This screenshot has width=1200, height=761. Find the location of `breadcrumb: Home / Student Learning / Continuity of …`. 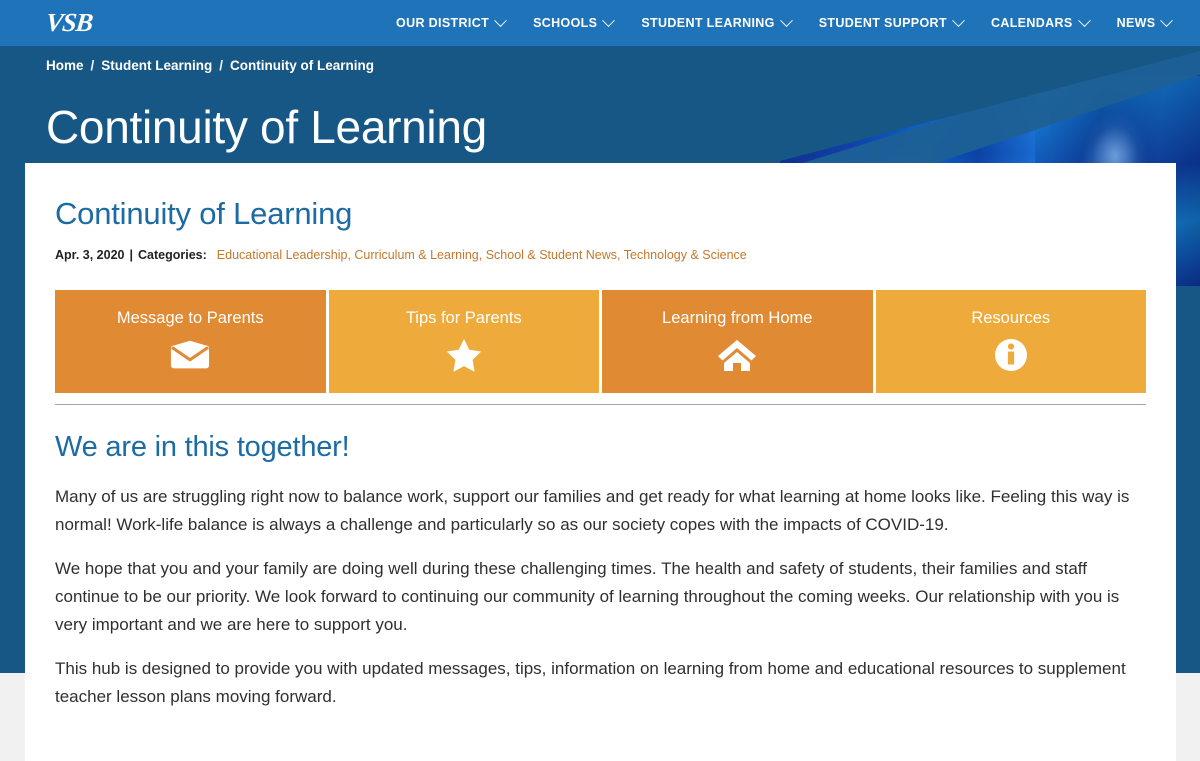

breadcrumb: Home / Student Learning / Continuity of … is located at coordinates (210, 65).